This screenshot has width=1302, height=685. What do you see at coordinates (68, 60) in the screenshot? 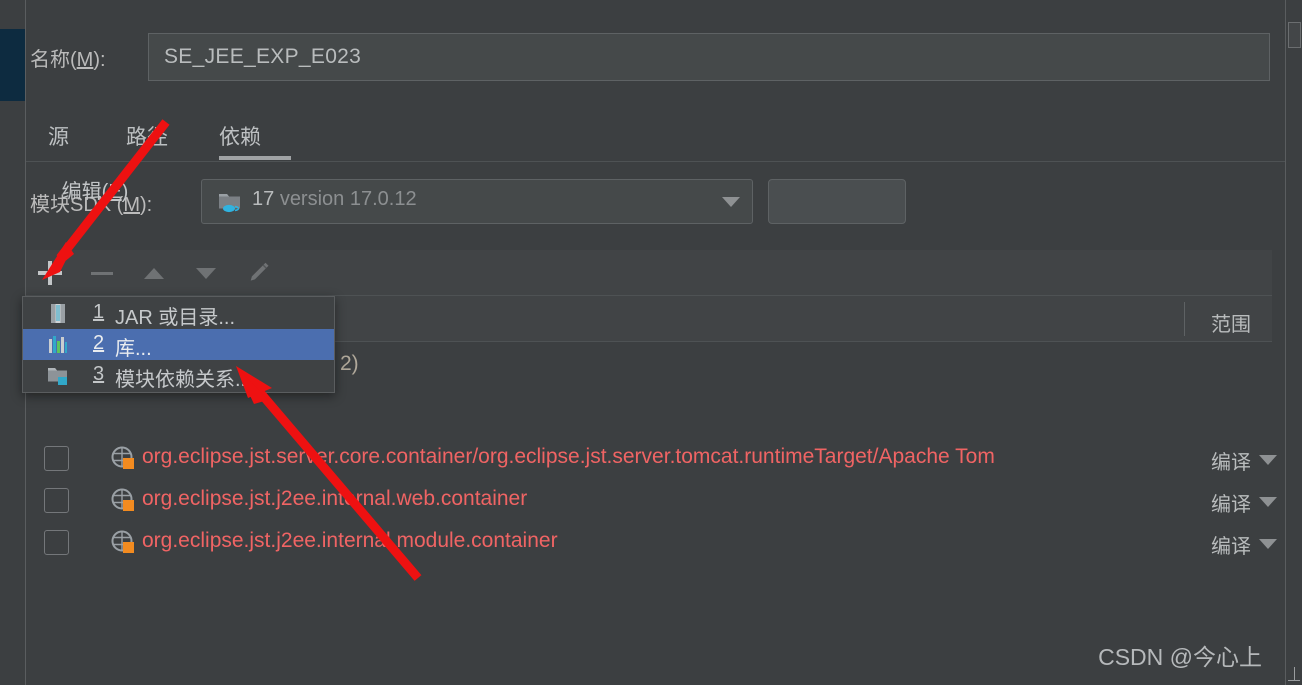
I see `module-name-label: 名称(M):` at bounding box center [68, 60].